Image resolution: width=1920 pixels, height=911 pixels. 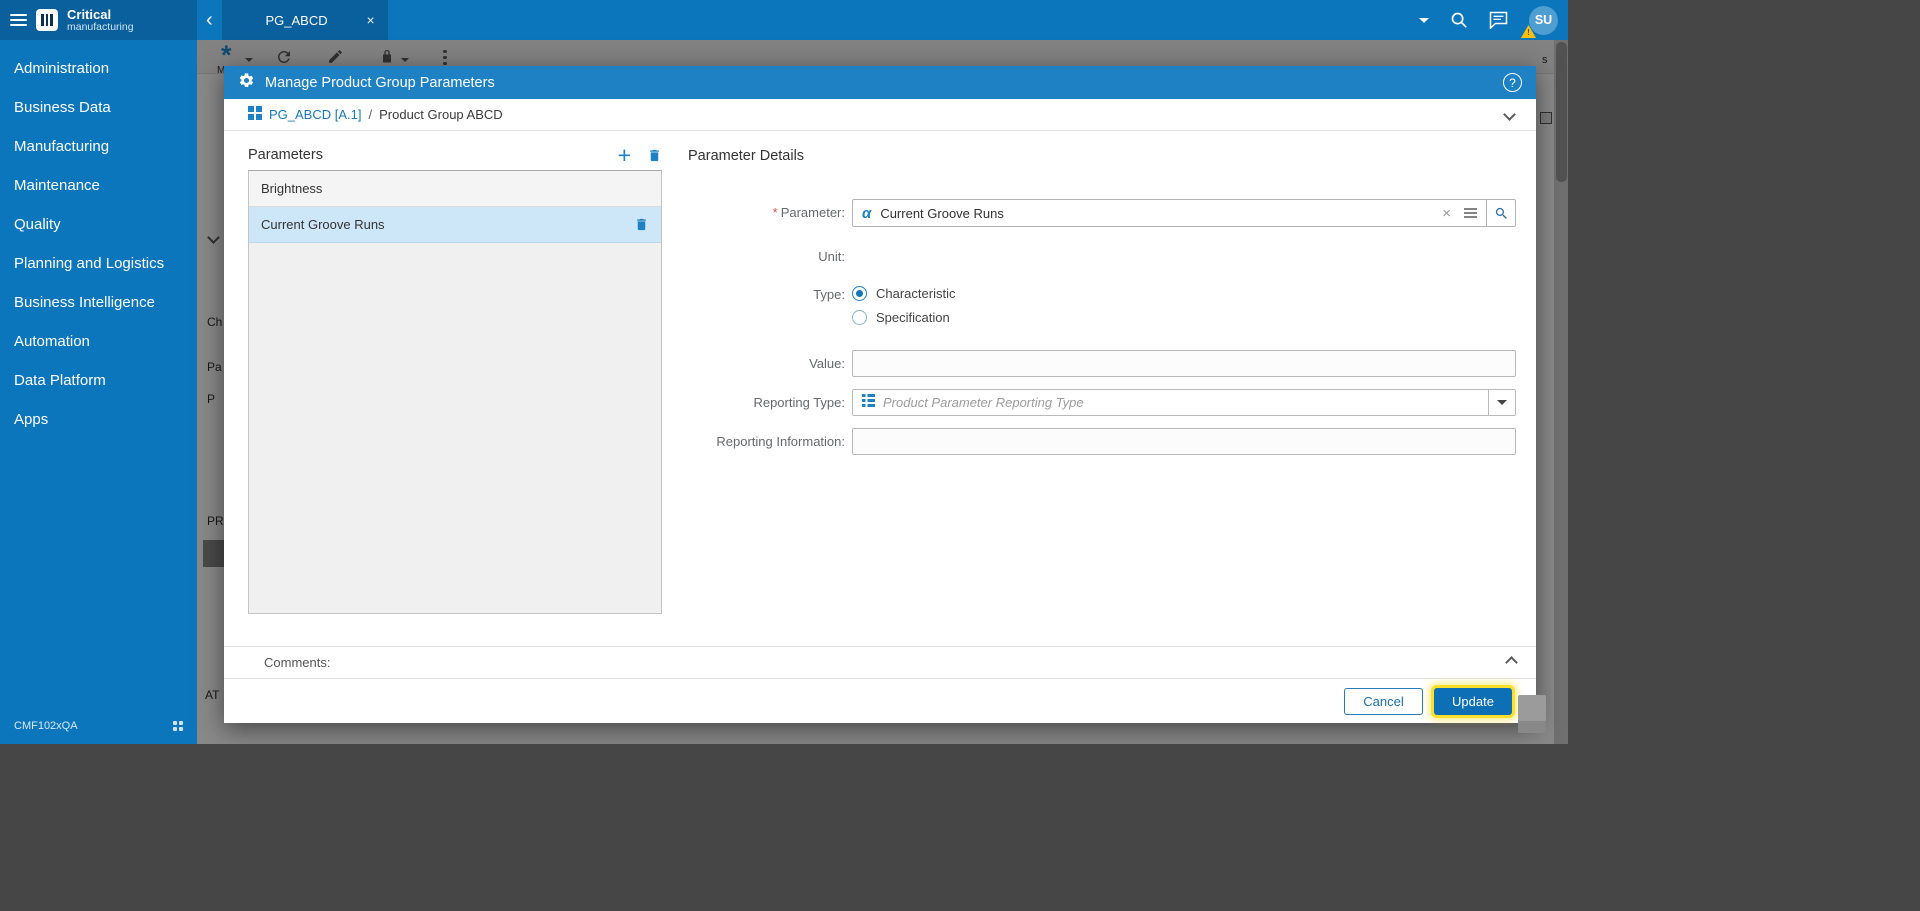 I want to click on unit-label: Unit:, so click(x=831, y=256).